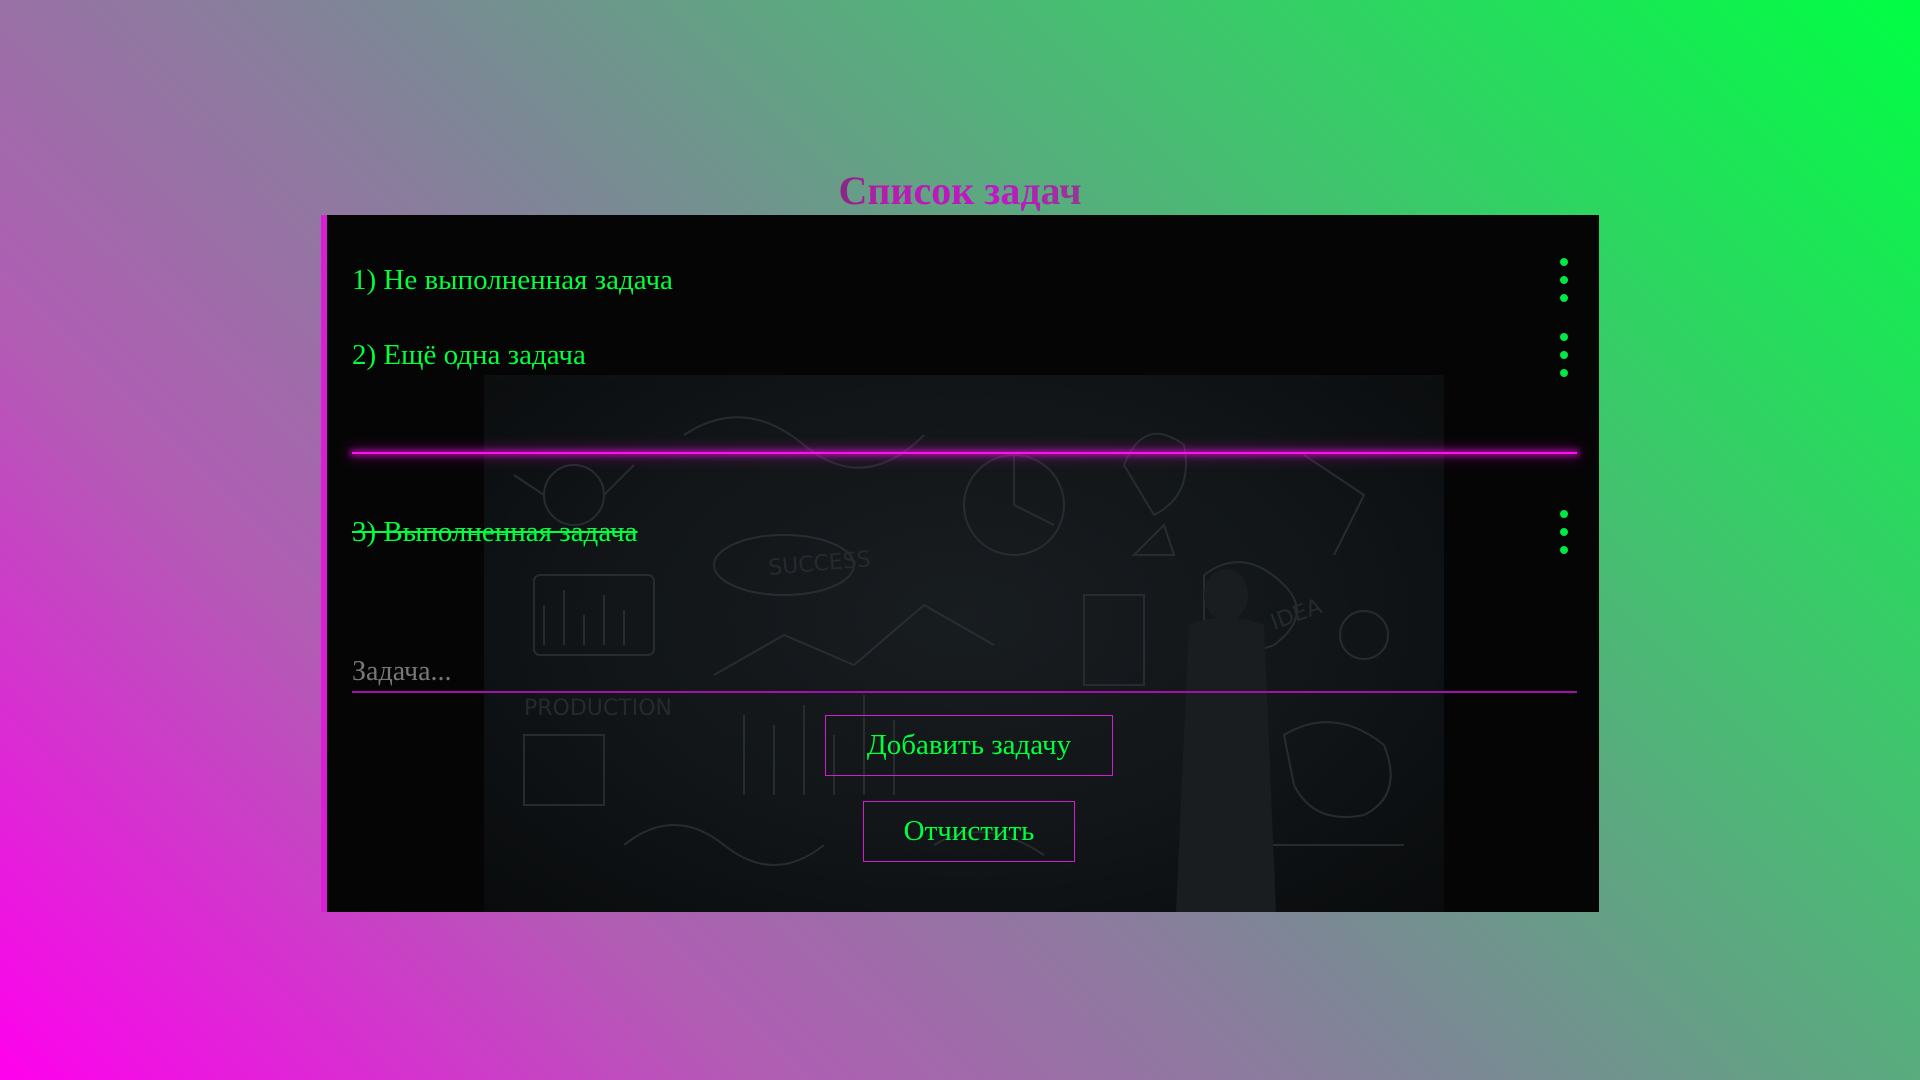 This screenshot has height=1080, width=1920. I want to click on task-item: 1) Не выполненная задача, so click(964, 280).